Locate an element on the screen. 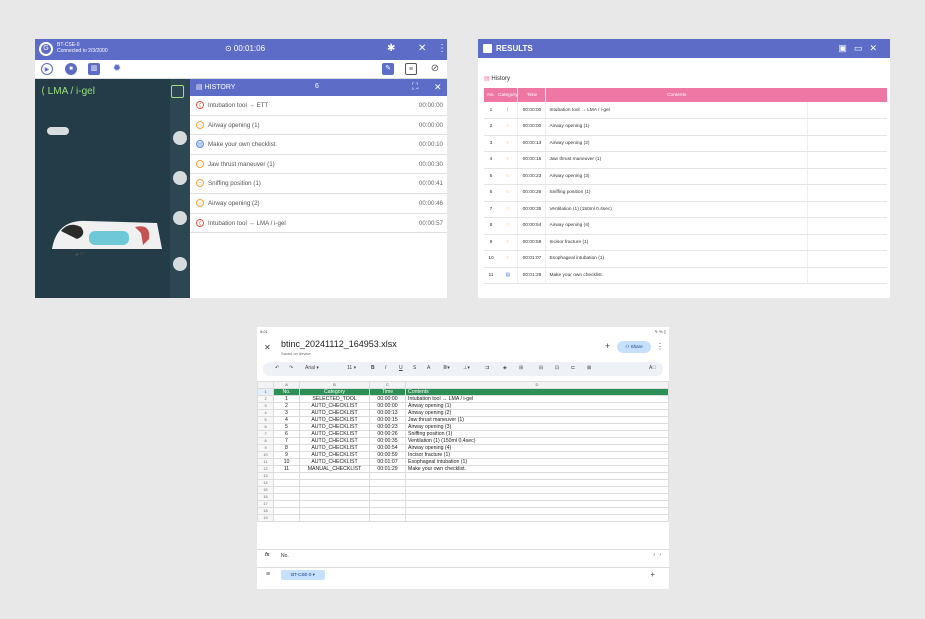  column-letter: C is located at coordinates (387, 385).